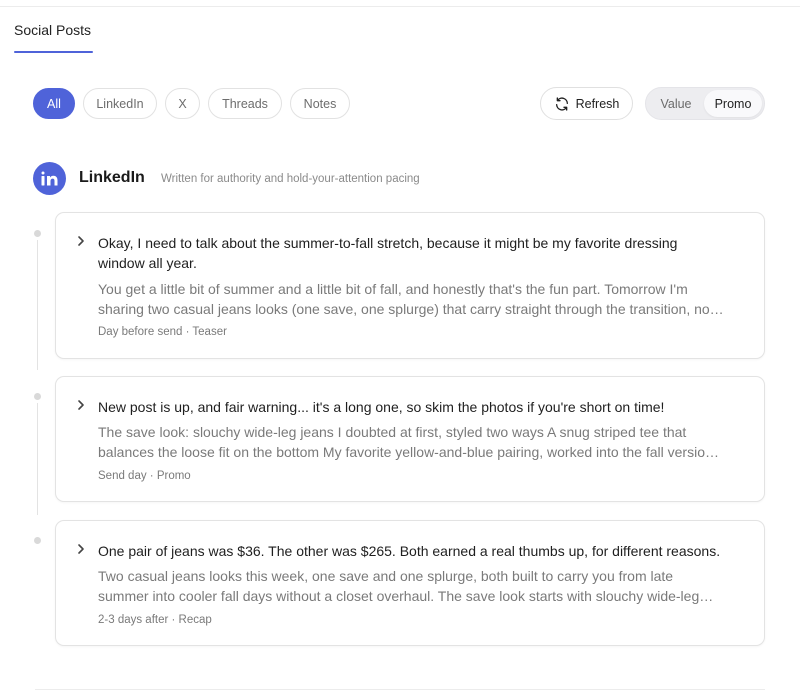 The width and height of the screenshot is (800, 696). Describe the element at coordinates (245, 103) in the screenshot. I see `filter-chip-threads: Threads` at that location.